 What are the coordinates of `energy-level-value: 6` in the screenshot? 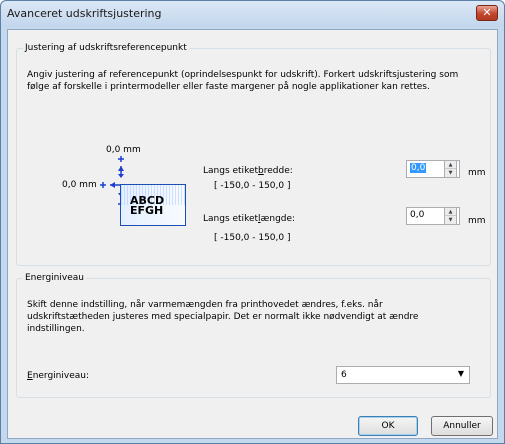 It's located at (344, 375).